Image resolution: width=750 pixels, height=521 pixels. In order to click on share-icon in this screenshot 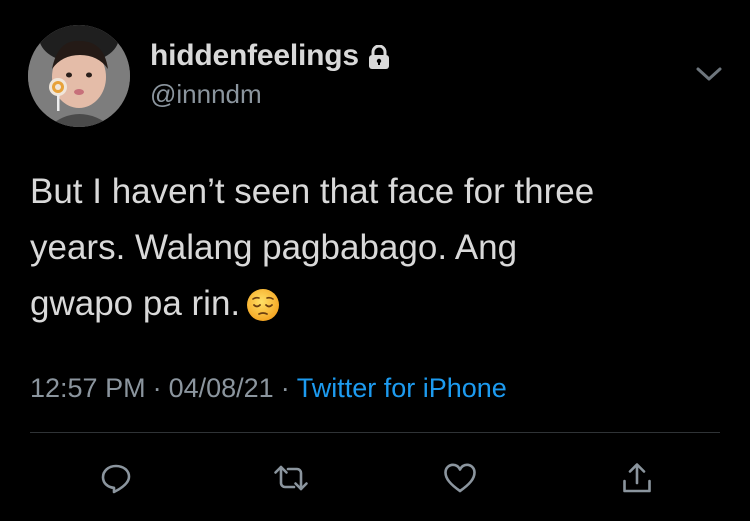, I will do `click(637, 478)`.